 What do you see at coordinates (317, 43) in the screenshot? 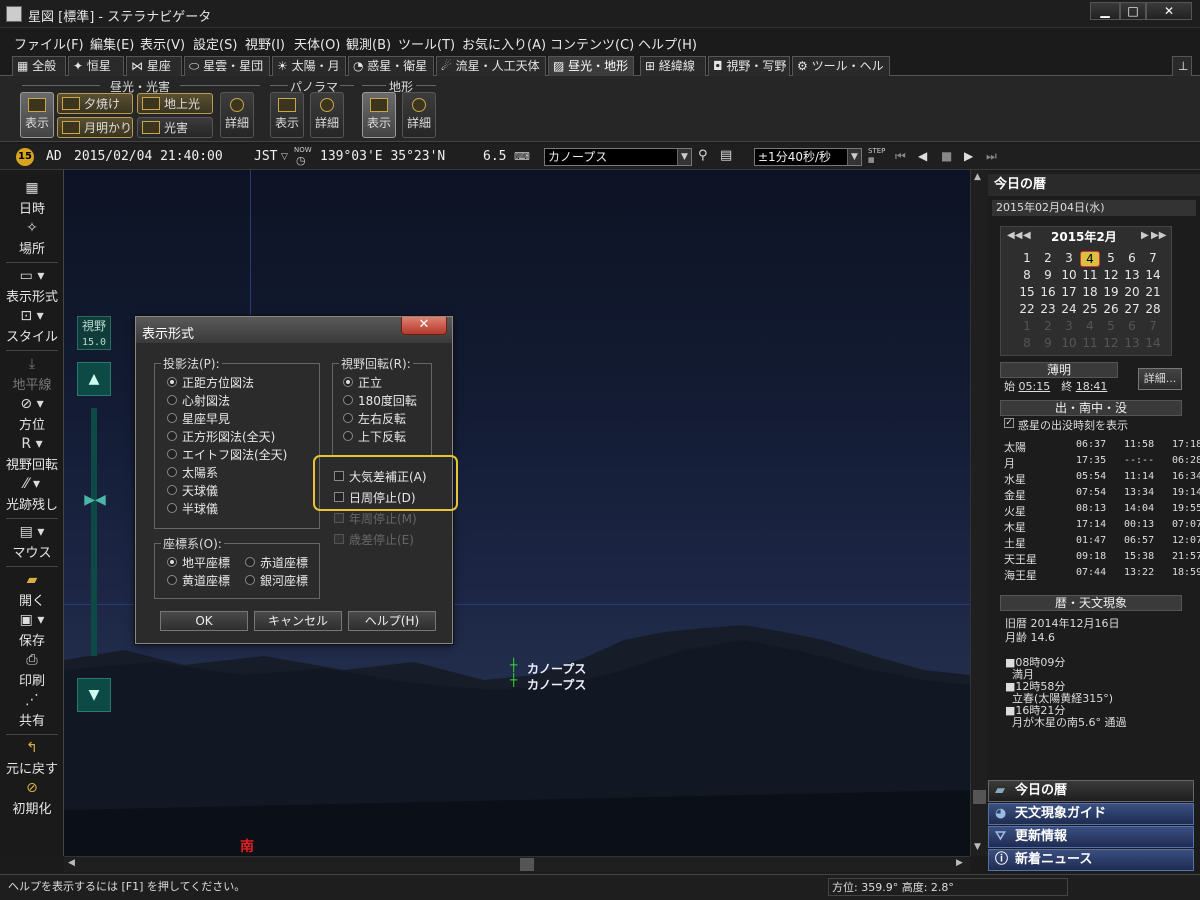
I see `menu-objects: 天体(O)` at bounding box center [317, 43].